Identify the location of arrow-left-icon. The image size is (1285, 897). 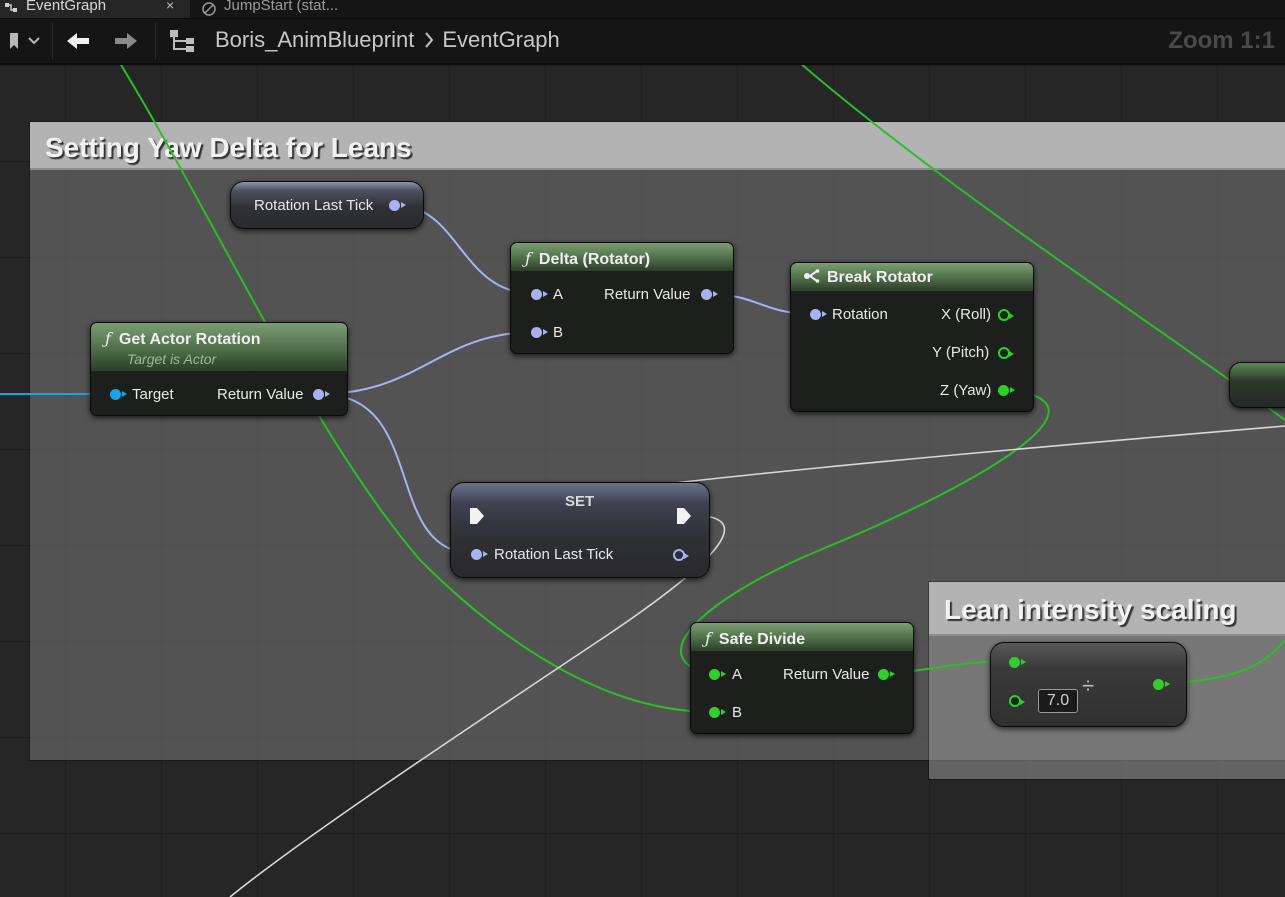
(78, 41).